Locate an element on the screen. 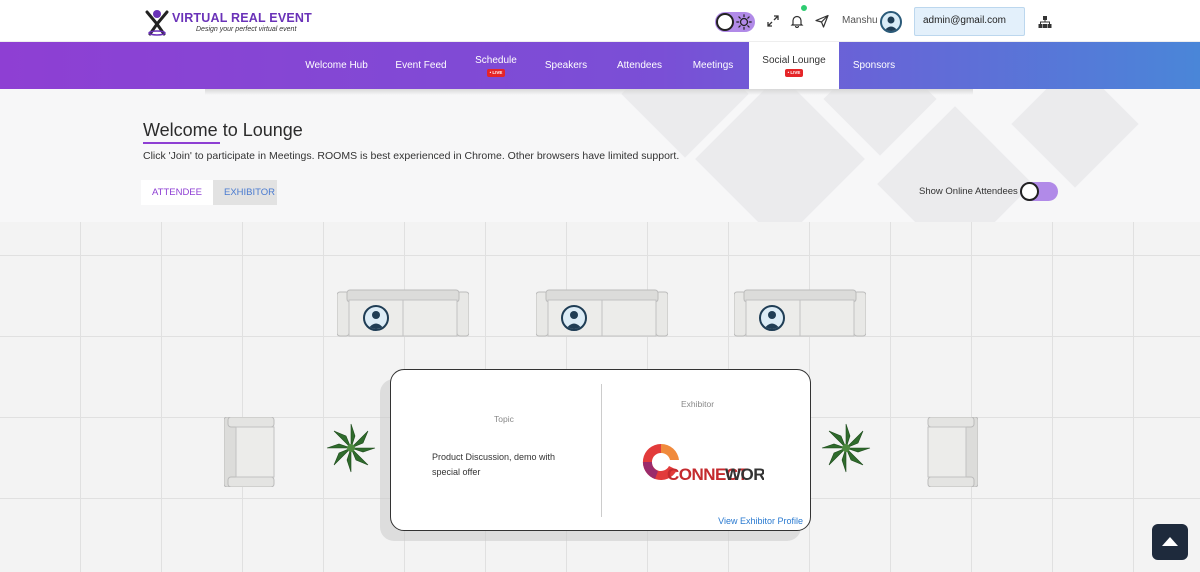 This screenshot has height=572, width=1200. lounge-tabs: ATTENDEE EXHIBITOR is located at coordinates (209, 192).